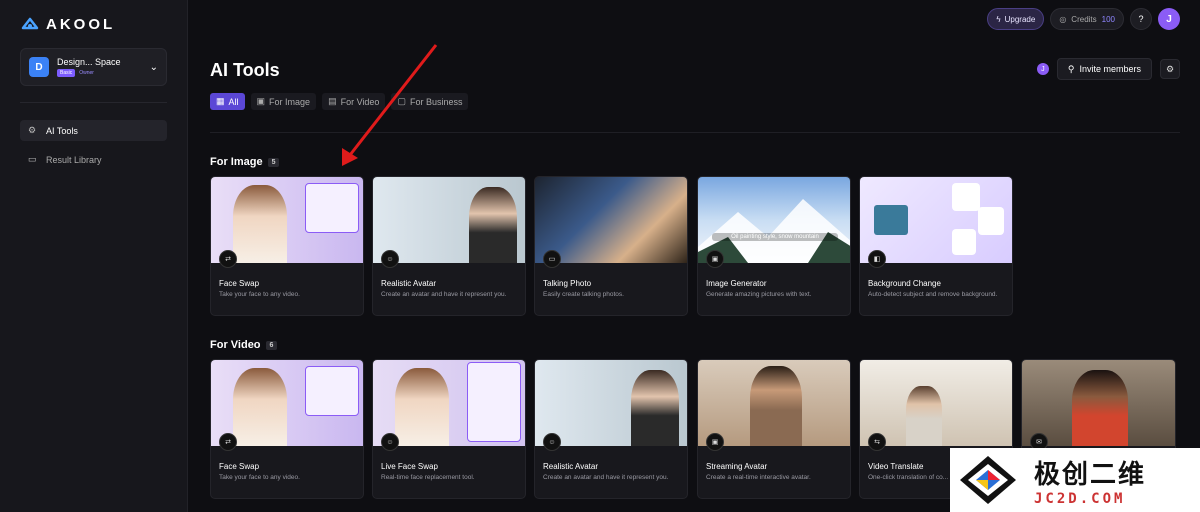 The width and height of the screenshot is (1200, 512). I want to click on invite-row: J ⚲ Invite members ⚙, so click(1108, 69).